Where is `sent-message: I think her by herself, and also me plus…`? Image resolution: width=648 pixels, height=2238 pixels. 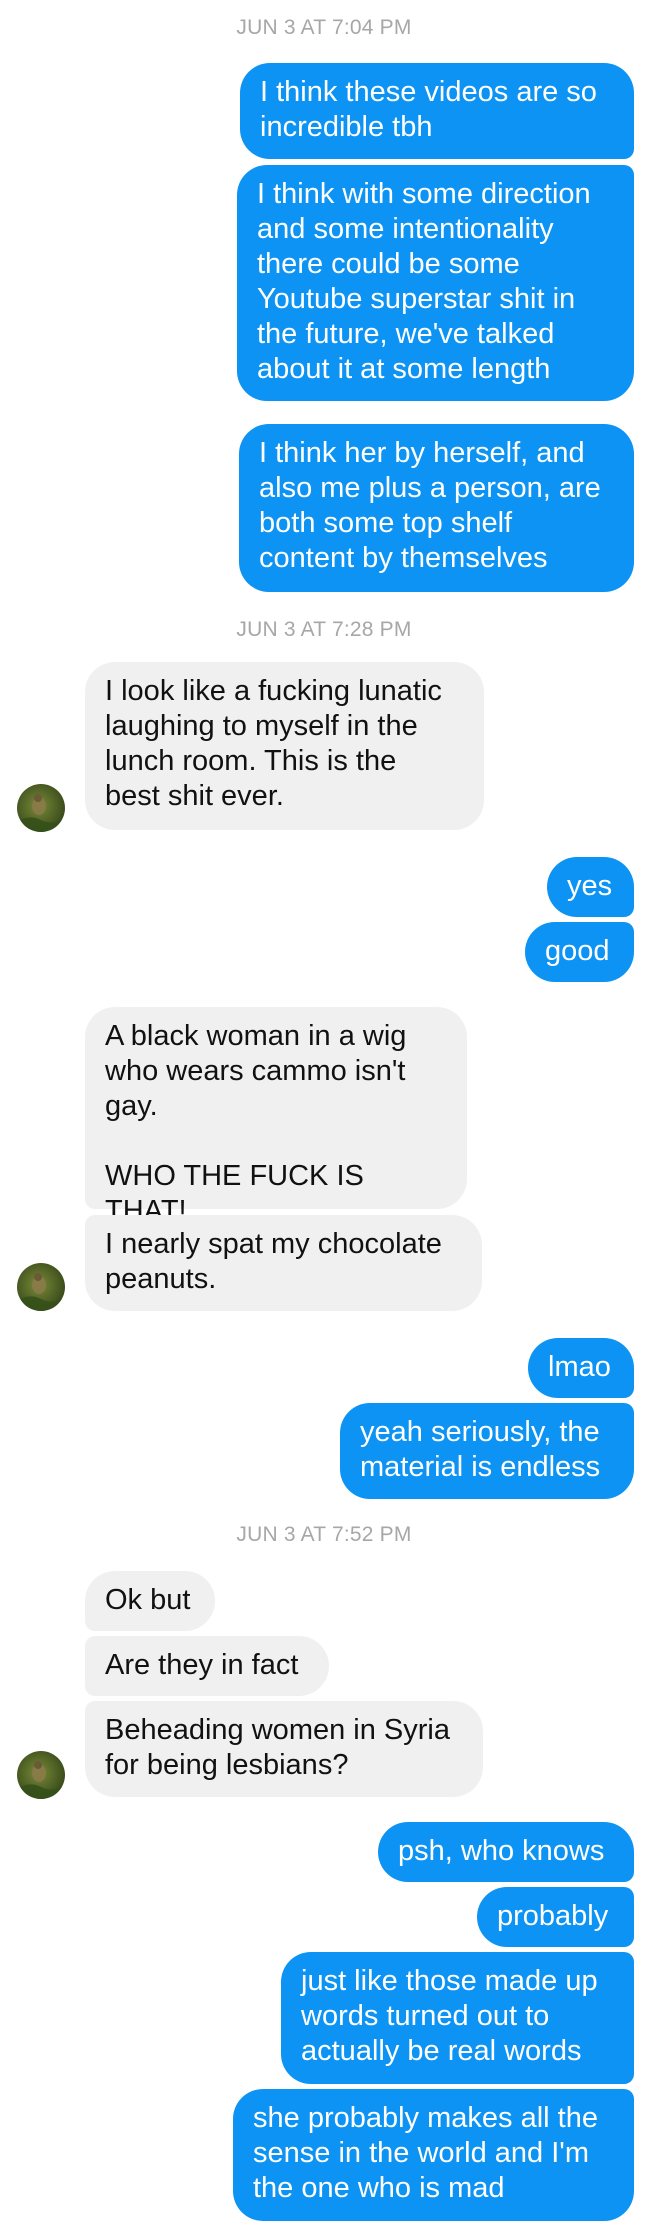
sent-message: I think her by herself, and also me plus… is located at coordinates (436, 508).